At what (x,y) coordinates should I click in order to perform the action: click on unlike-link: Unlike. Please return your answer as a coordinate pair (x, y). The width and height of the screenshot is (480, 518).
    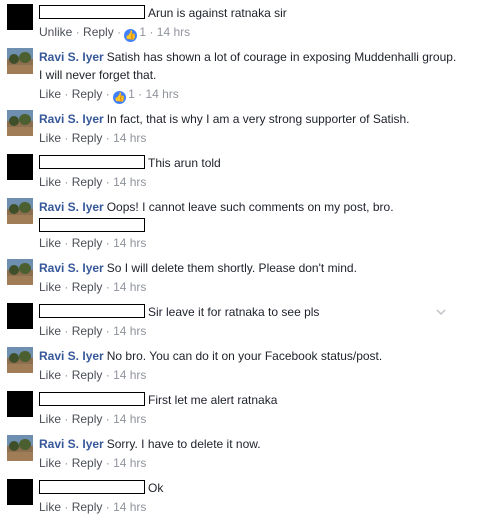
    Looking at the image, I should click on (55, 32).